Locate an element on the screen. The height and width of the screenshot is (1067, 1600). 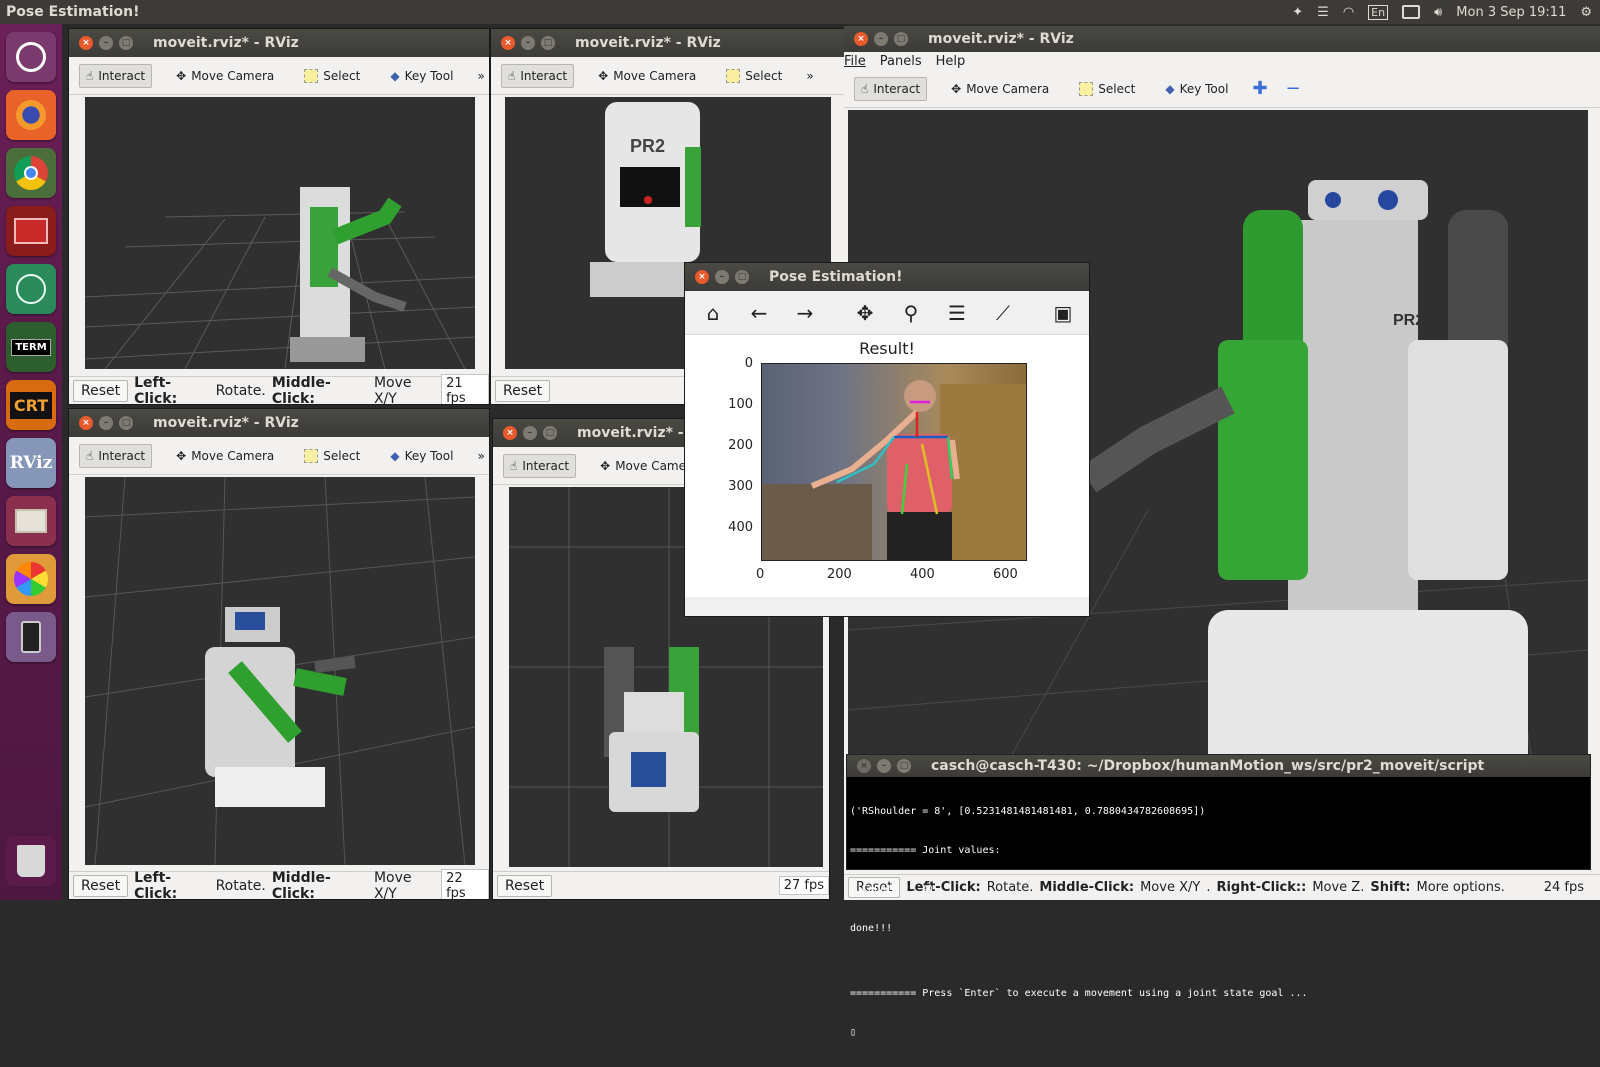
zoom-icon: ⚲ is located at coordinates (911, 313).